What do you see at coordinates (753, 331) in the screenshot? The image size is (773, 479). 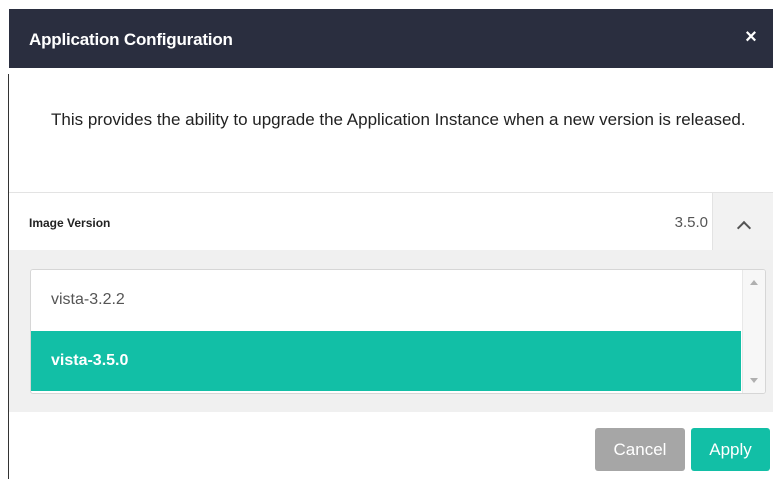 I see `listbox-scrollbar` at bounding box center [753, 331].